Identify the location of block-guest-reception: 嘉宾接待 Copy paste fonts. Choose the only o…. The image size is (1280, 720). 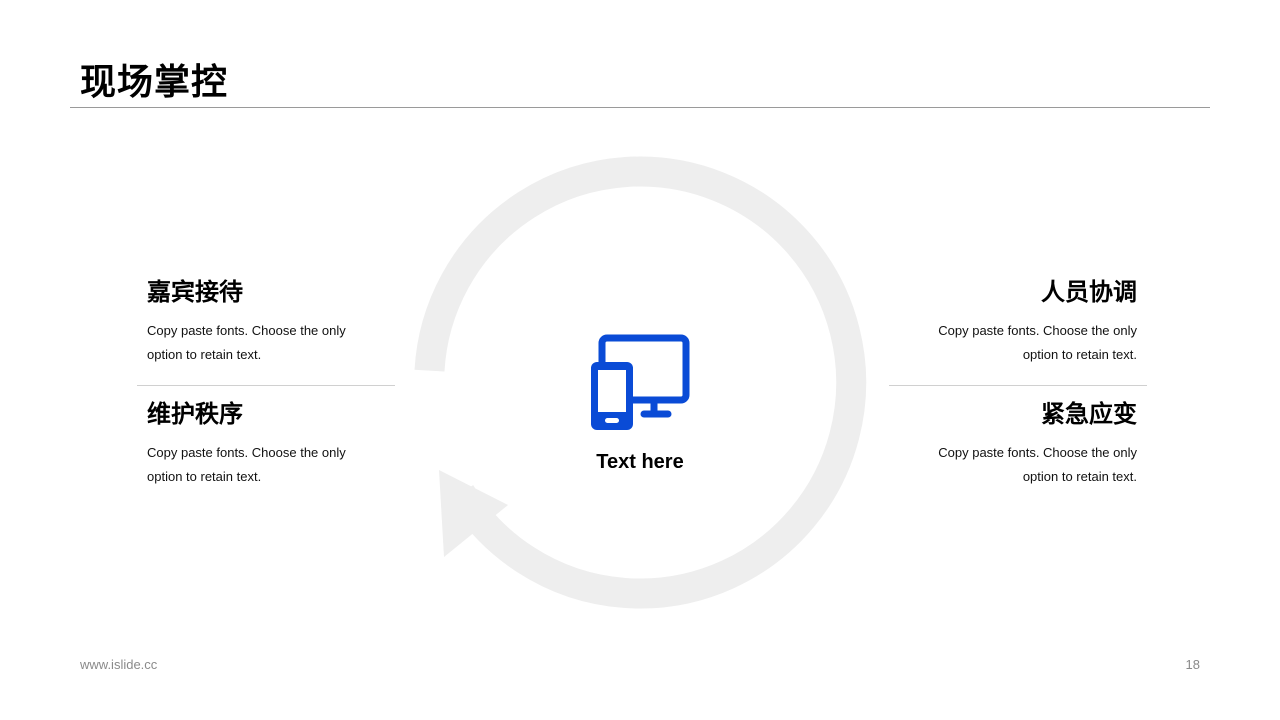
(267, 322).